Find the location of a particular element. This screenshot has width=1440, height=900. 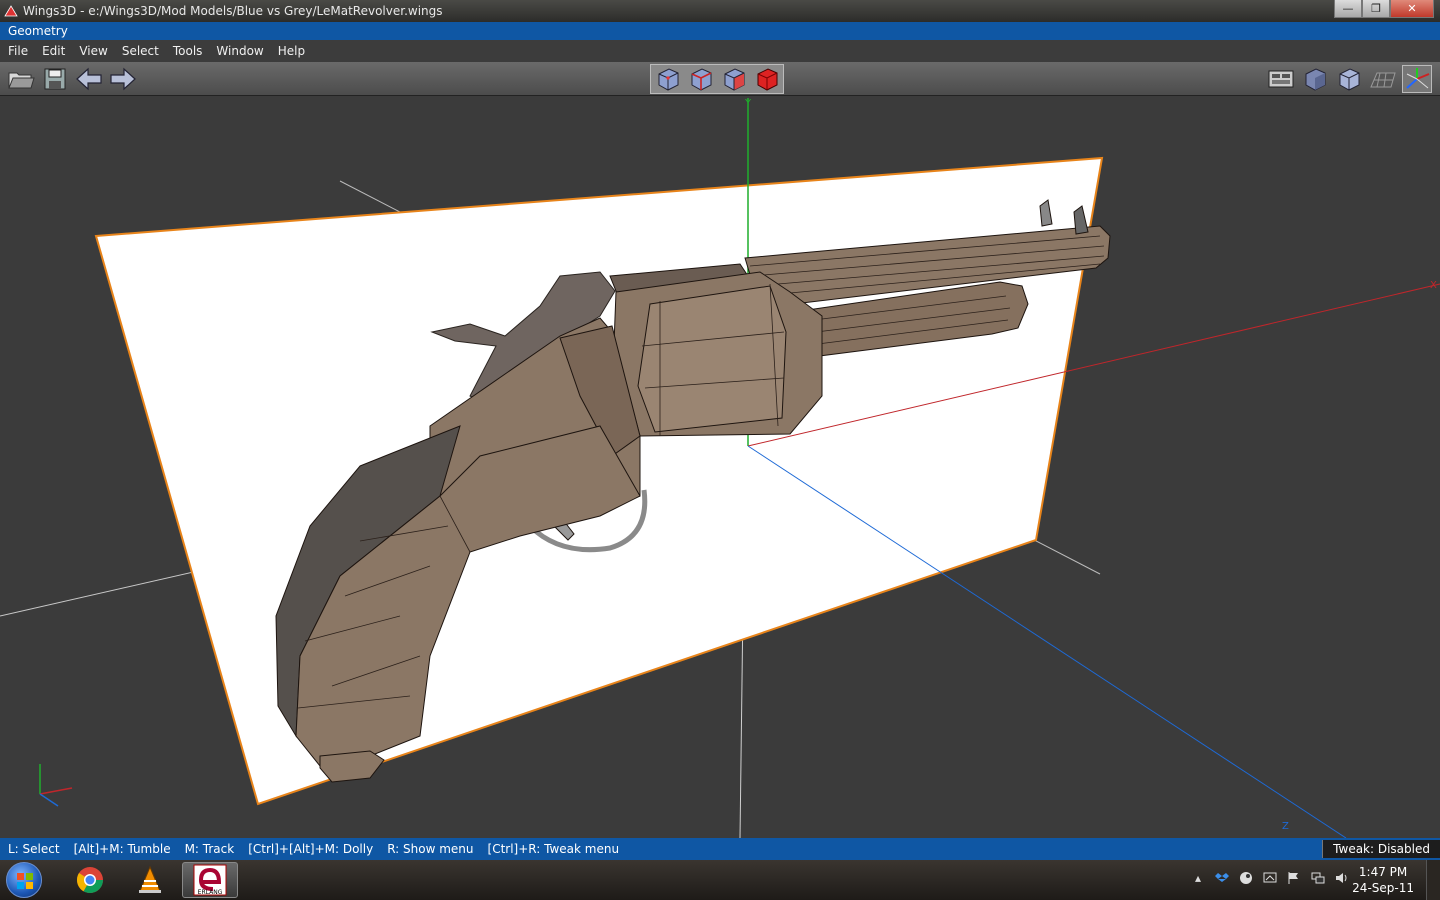

x-axis-label: X is located at coordinates (1433, 285).